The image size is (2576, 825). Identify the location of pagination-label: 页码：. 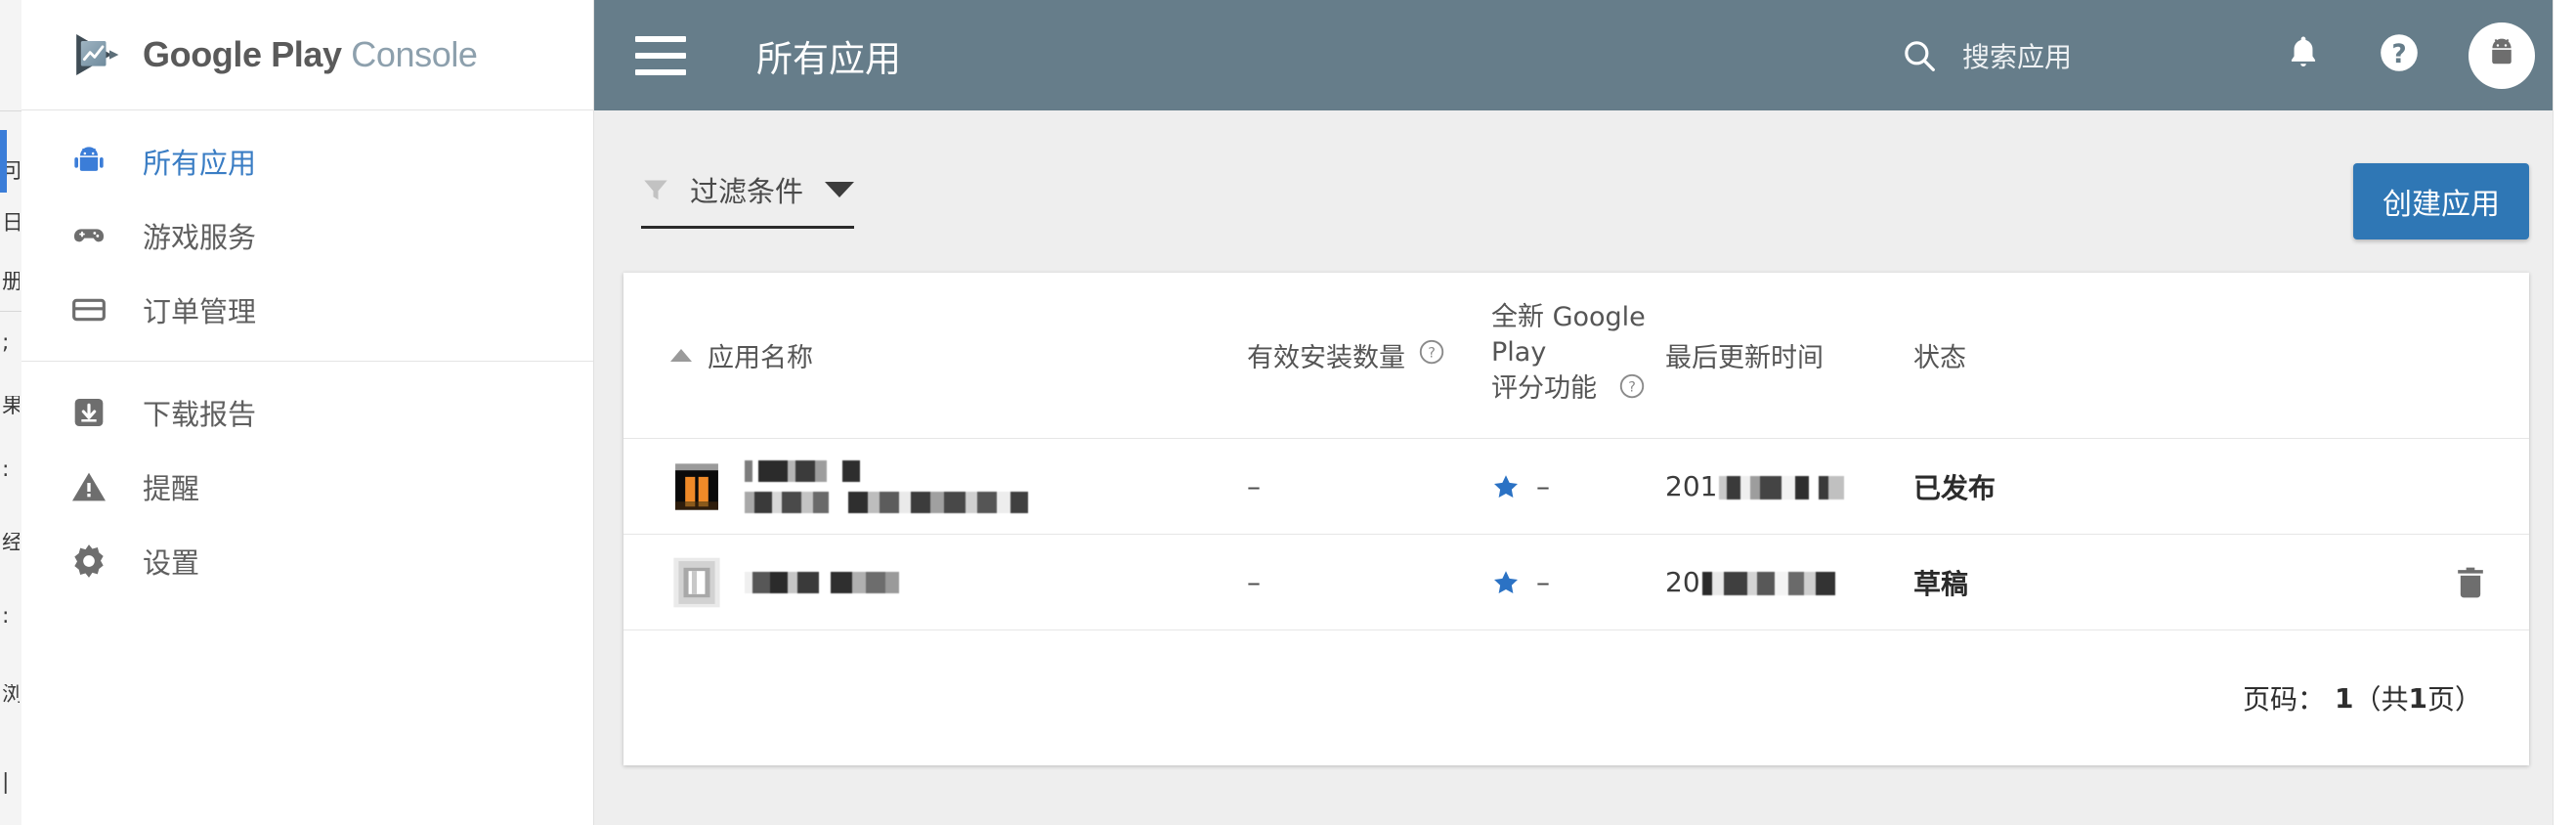
(2283, 699).